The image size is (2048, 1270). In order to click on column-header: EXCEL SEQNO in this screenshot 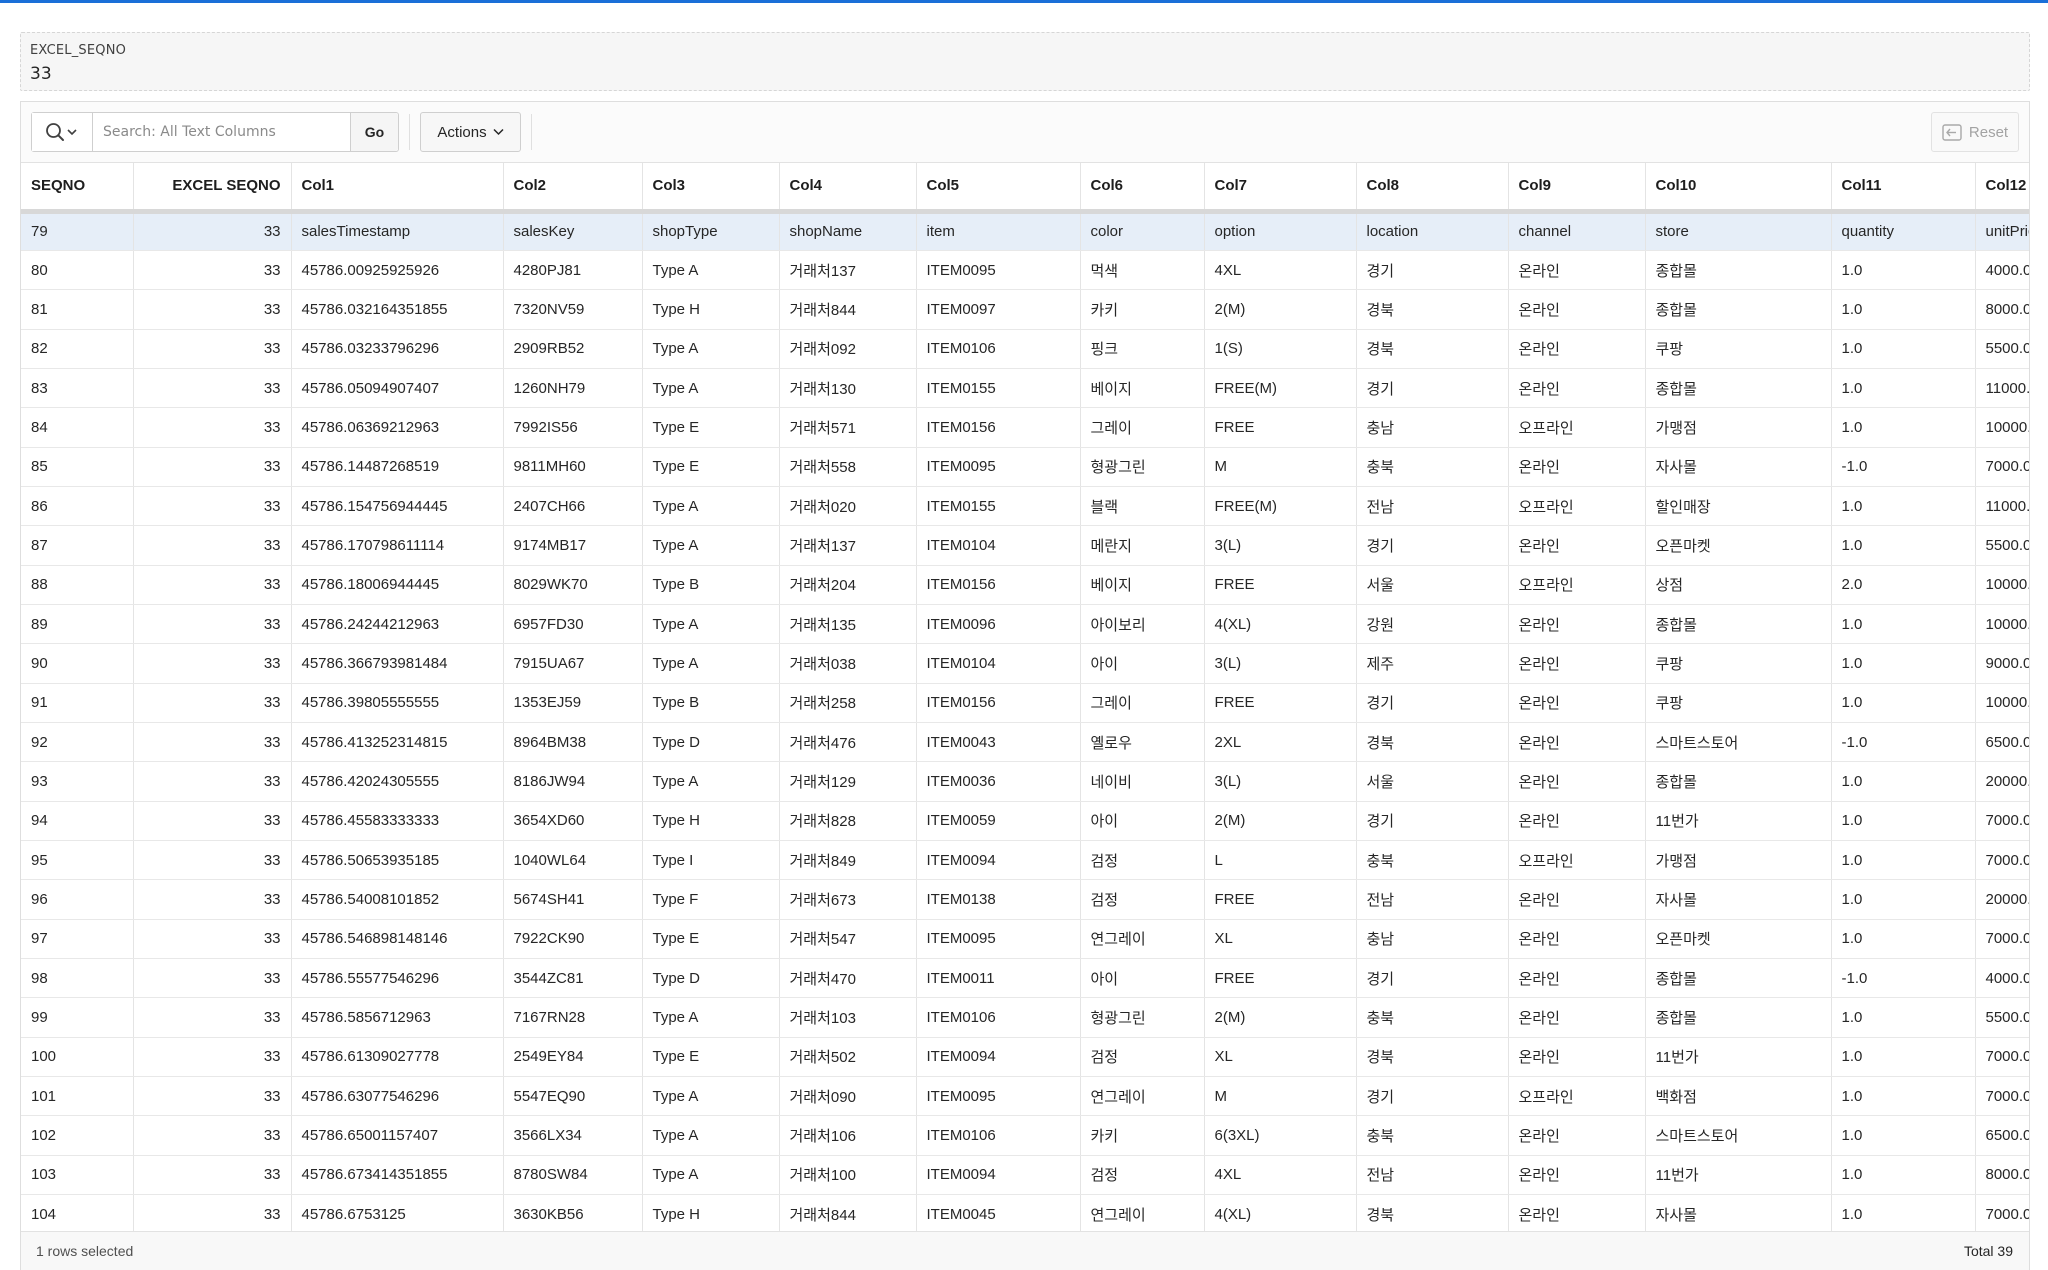, I will do `click(212, 188)`.